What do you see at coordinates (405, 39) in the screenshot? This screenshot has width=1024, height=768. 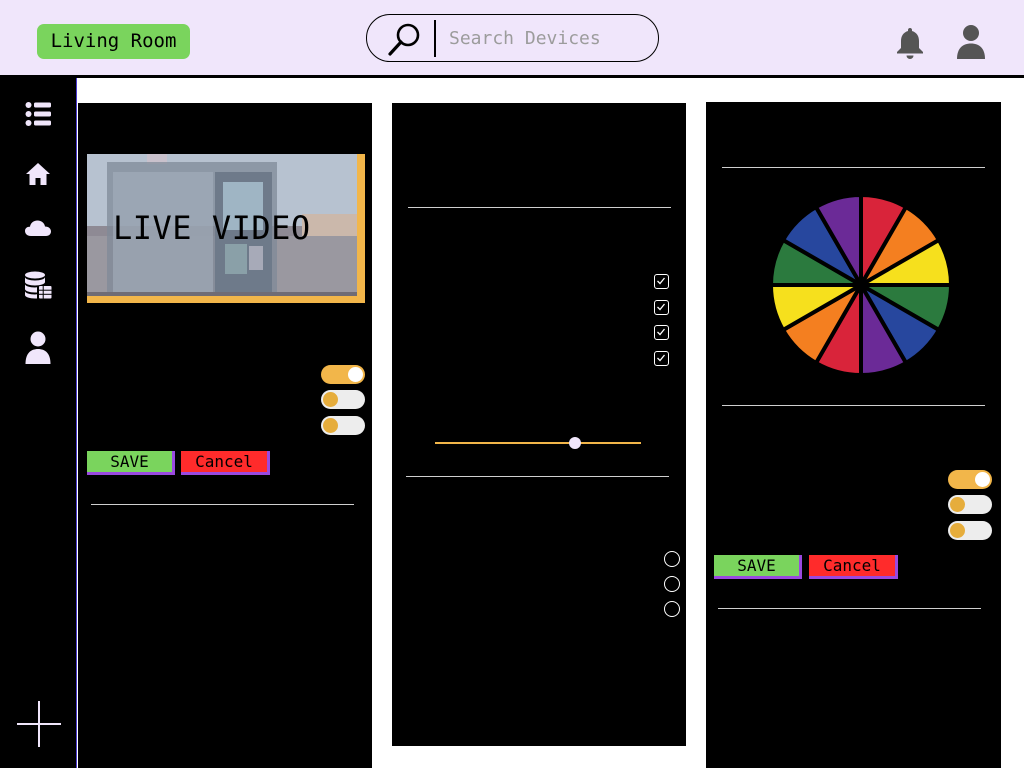 I see `search-icon` at bounding box center [405, 39].